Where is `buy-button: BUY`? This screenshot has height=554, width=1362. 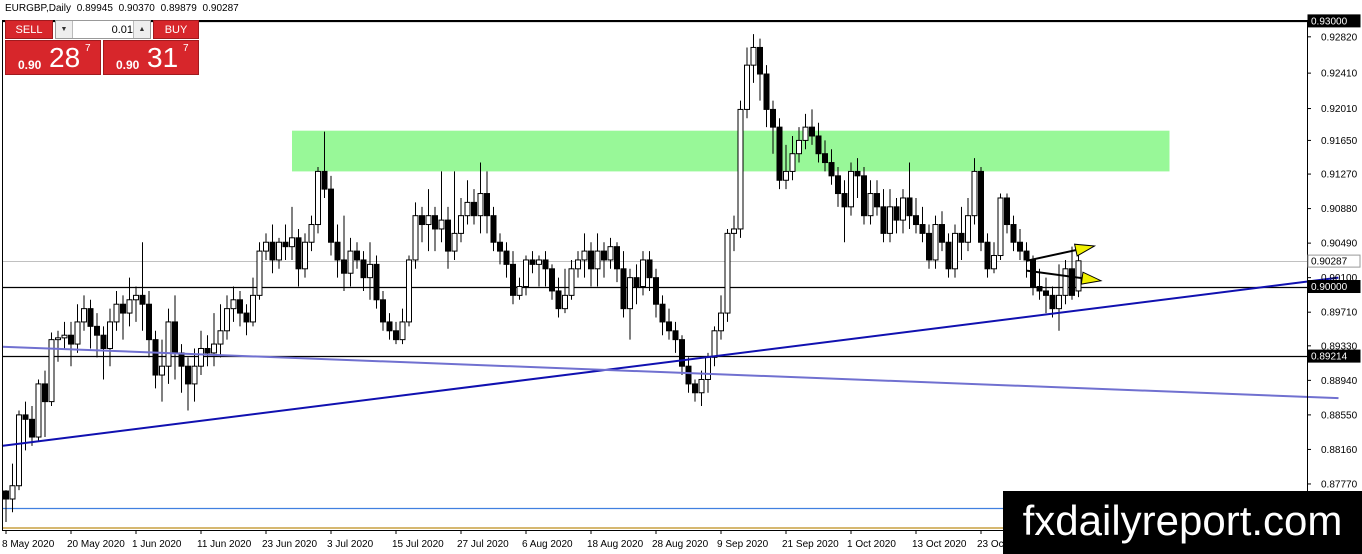
buy-button: BUY is located at coordinates (176, 29).